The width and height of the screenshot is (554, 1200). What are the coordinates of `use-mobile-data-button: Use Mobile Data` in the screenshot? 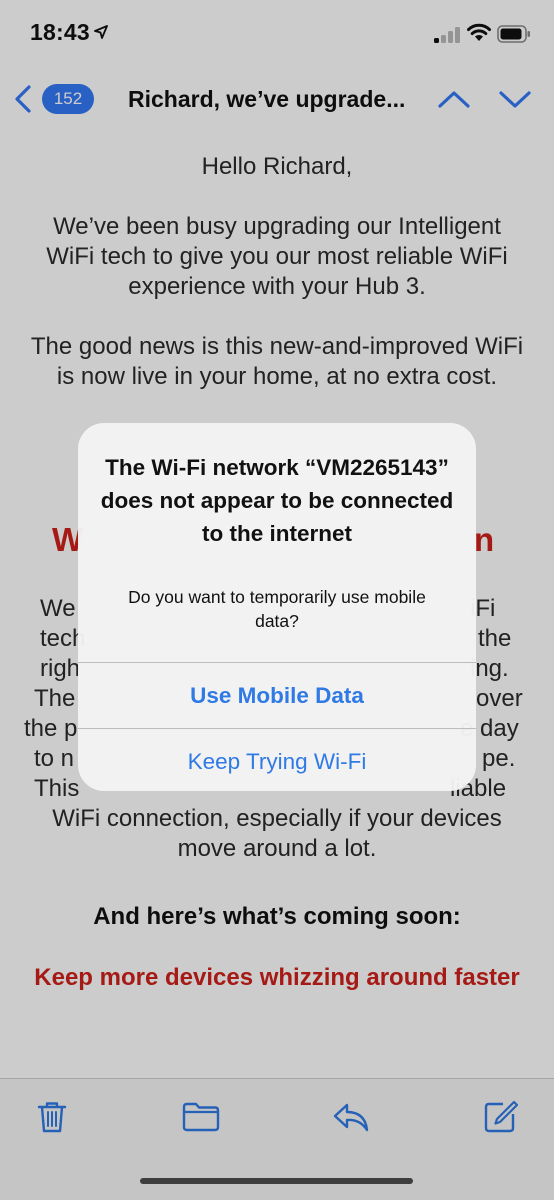 It's located at (277, 696).